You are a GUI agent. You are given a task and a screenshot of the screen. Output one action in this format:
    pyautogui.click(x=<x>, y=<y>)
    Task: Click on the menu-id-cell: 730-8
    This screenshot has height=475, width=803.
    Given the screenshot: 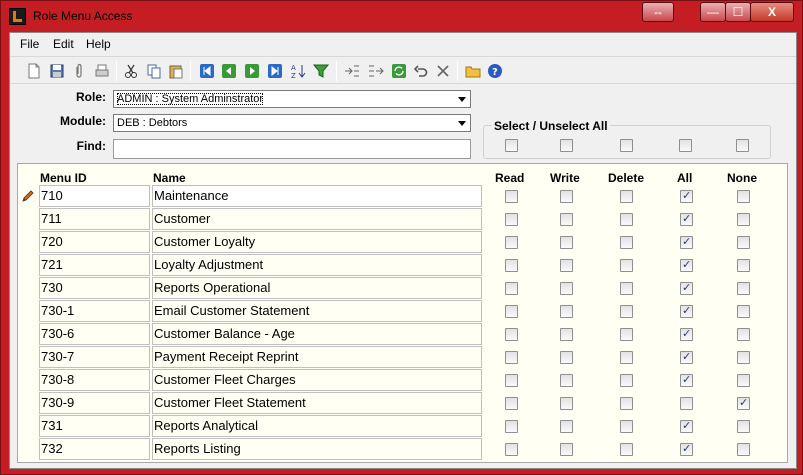 What is the action you would take?
    pyautogui.click(x=94, y=380)
    